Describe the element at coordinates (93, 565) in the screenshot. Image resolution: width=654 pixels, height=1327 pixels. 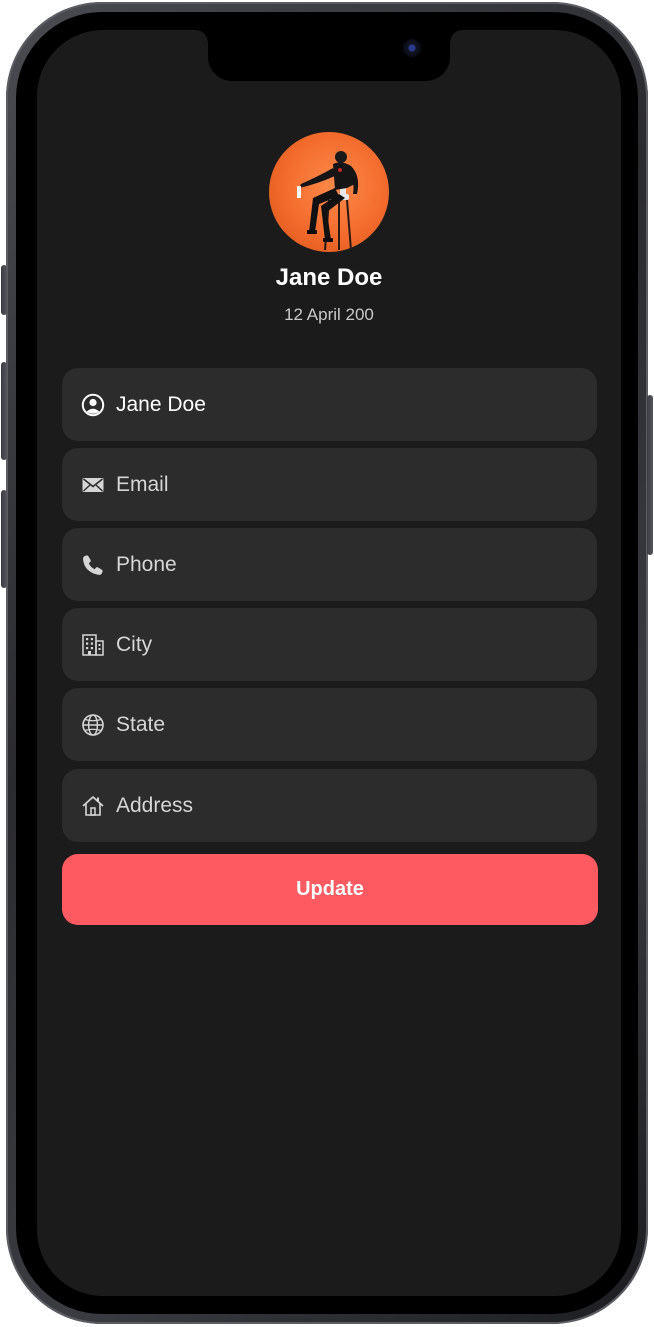
I see `phone-icon` at that location.